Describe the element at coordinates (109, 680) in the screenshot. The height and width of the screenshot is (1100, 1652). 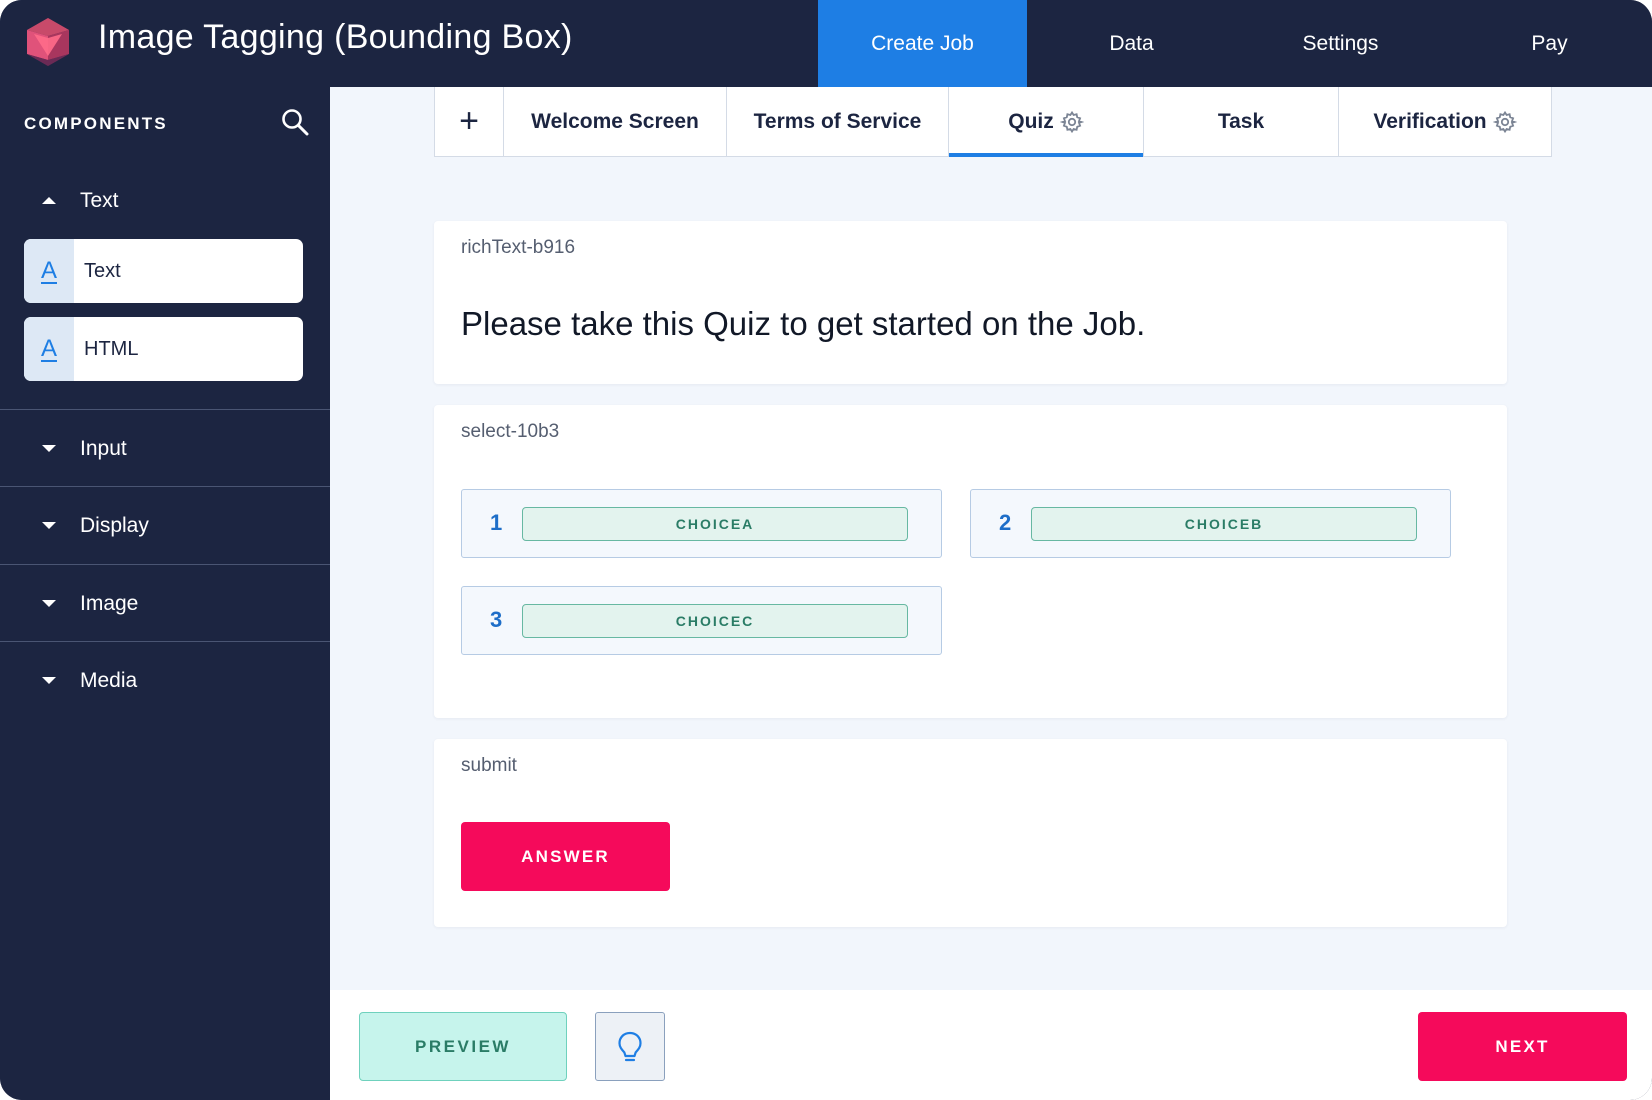
I see `section-media-label: Media` at that location.